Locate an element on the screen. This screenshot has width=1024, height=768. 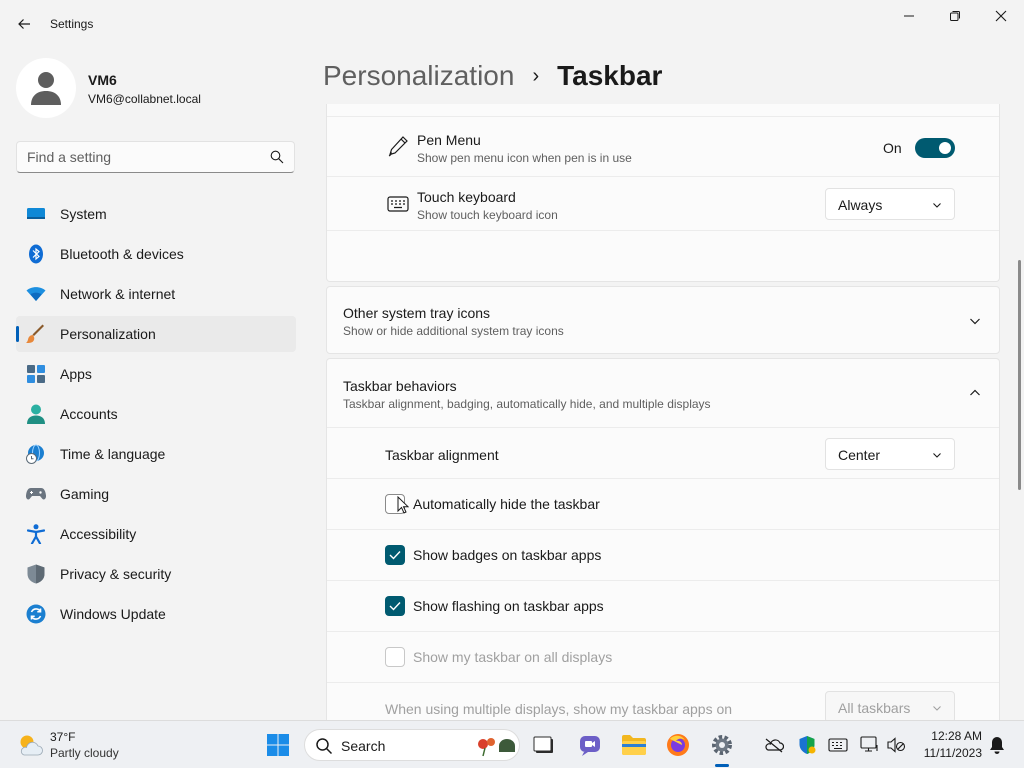
close-button is located at coordinates (1001, 16).